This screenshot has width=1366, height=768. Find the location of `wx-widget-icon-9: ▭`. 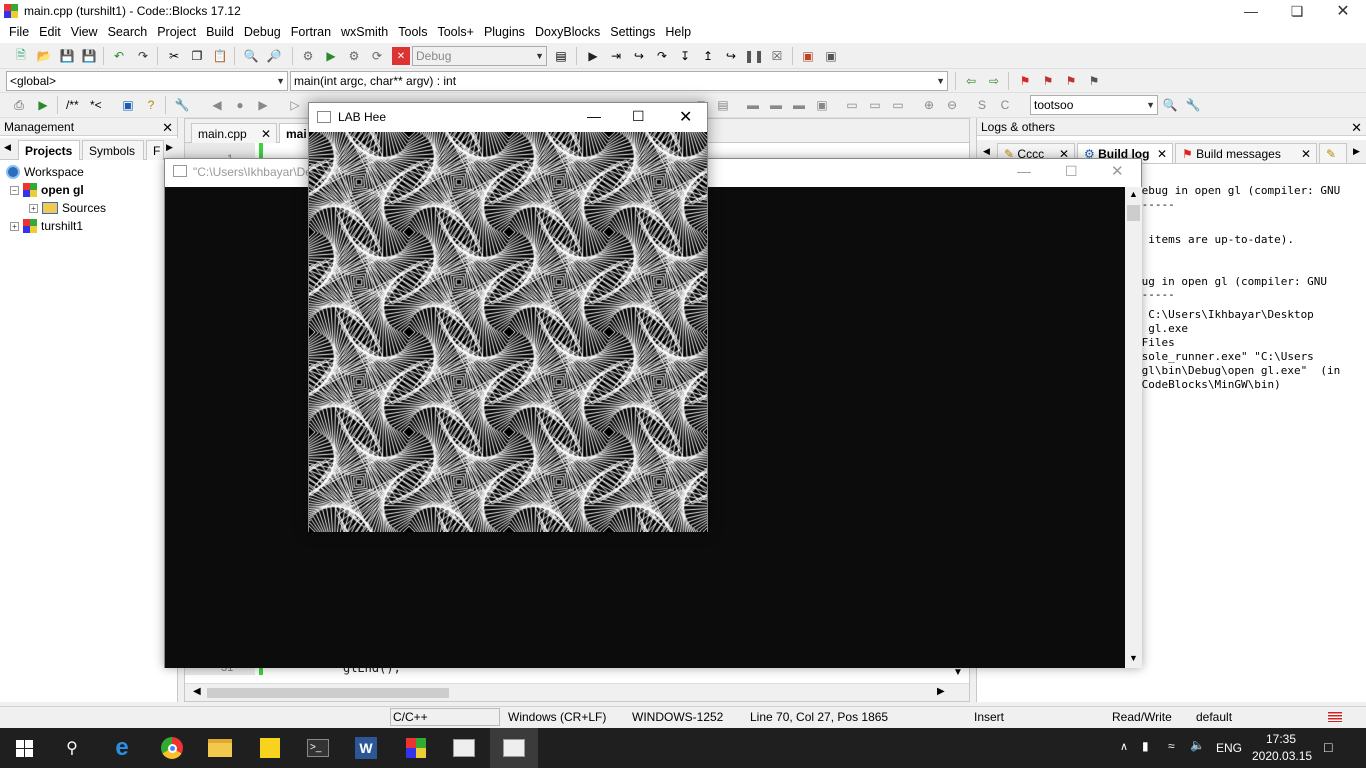

wx-widget-icon-9: ▭ is located at coordinates (898, 105).